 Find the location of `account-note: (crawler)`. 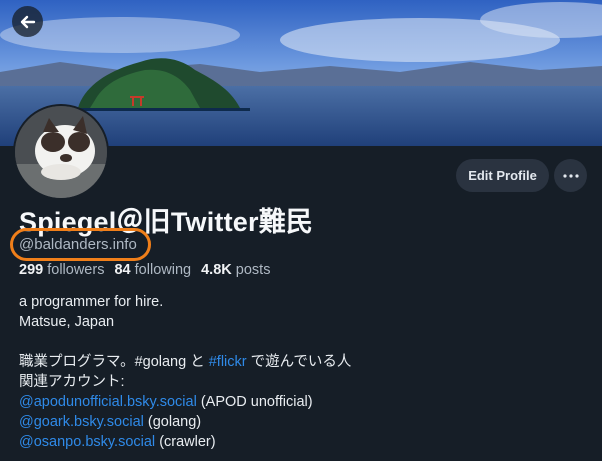

account-note: (crawler) is located at coordinates (185, 442).